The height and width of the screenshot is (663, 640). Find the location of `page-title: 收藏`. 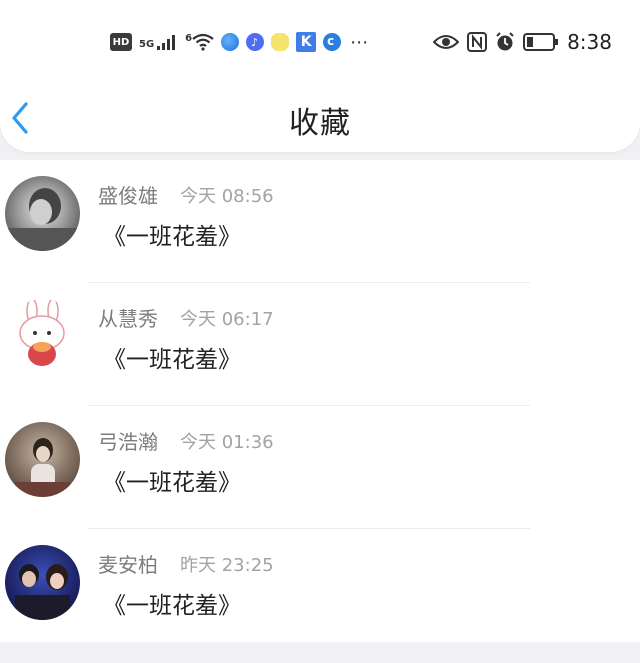

page-title: 收藏 is located at coordinates (320, 123).